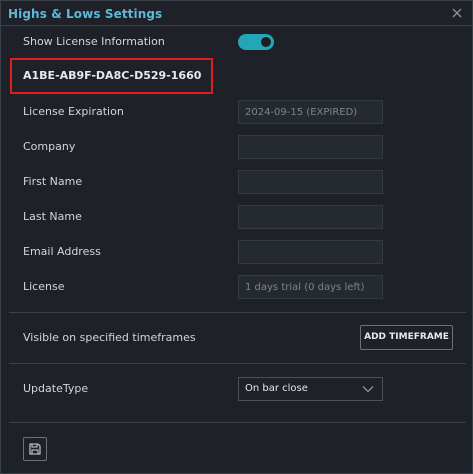 This screenshot has height=474, width=473. Describe the element at coordinates (53, 181) in the screenshot. I see `first-name-label: First Name` at that location.